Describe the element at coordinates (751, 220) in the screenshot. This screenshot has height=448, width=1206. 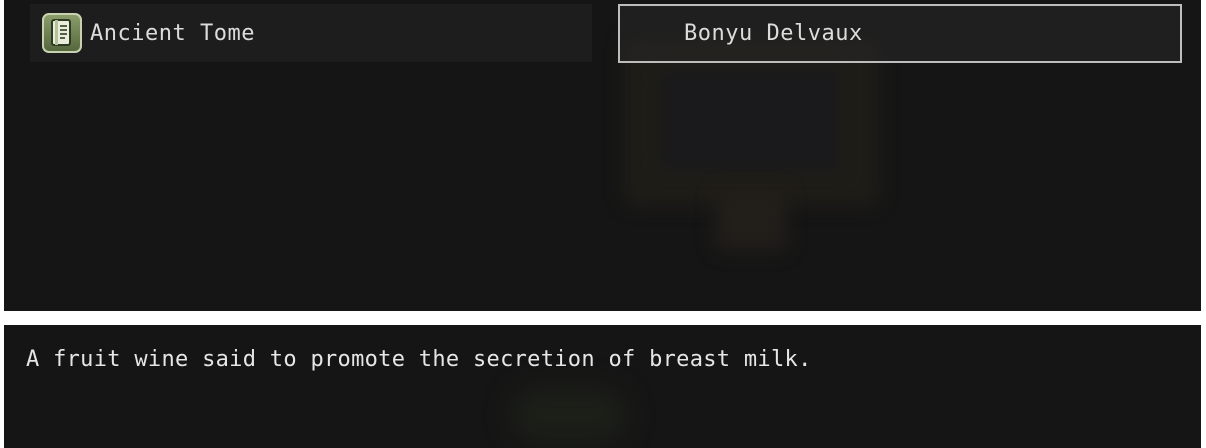
I see `background-scene-stem` at that location.